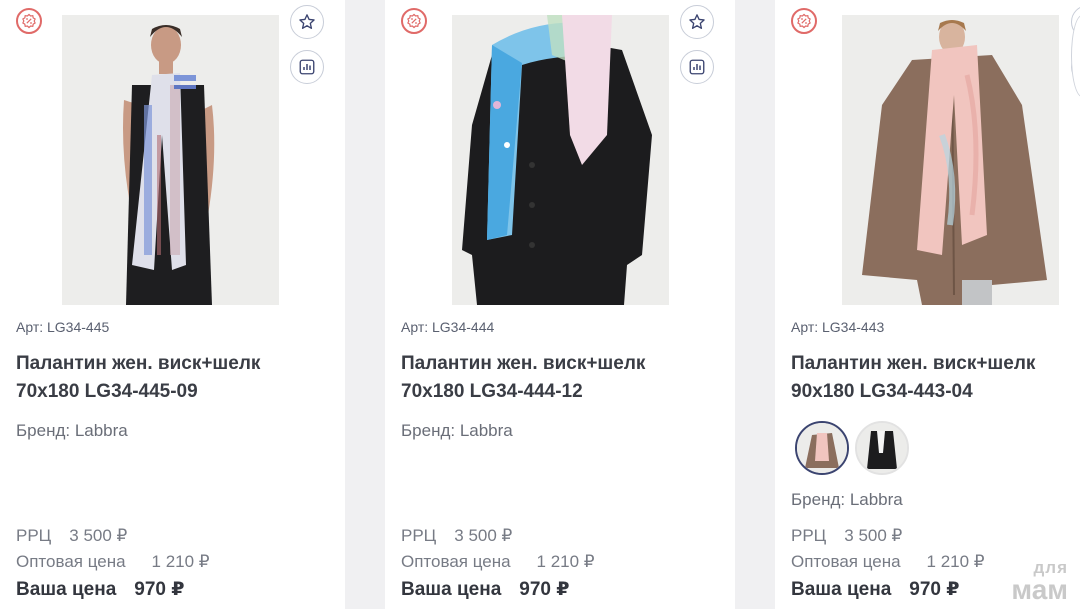 This screenshot has width=1080, height=609. Describe the element at coordinates (822, 448) in the screenshot. I see `color-swatch-selected` at that location.